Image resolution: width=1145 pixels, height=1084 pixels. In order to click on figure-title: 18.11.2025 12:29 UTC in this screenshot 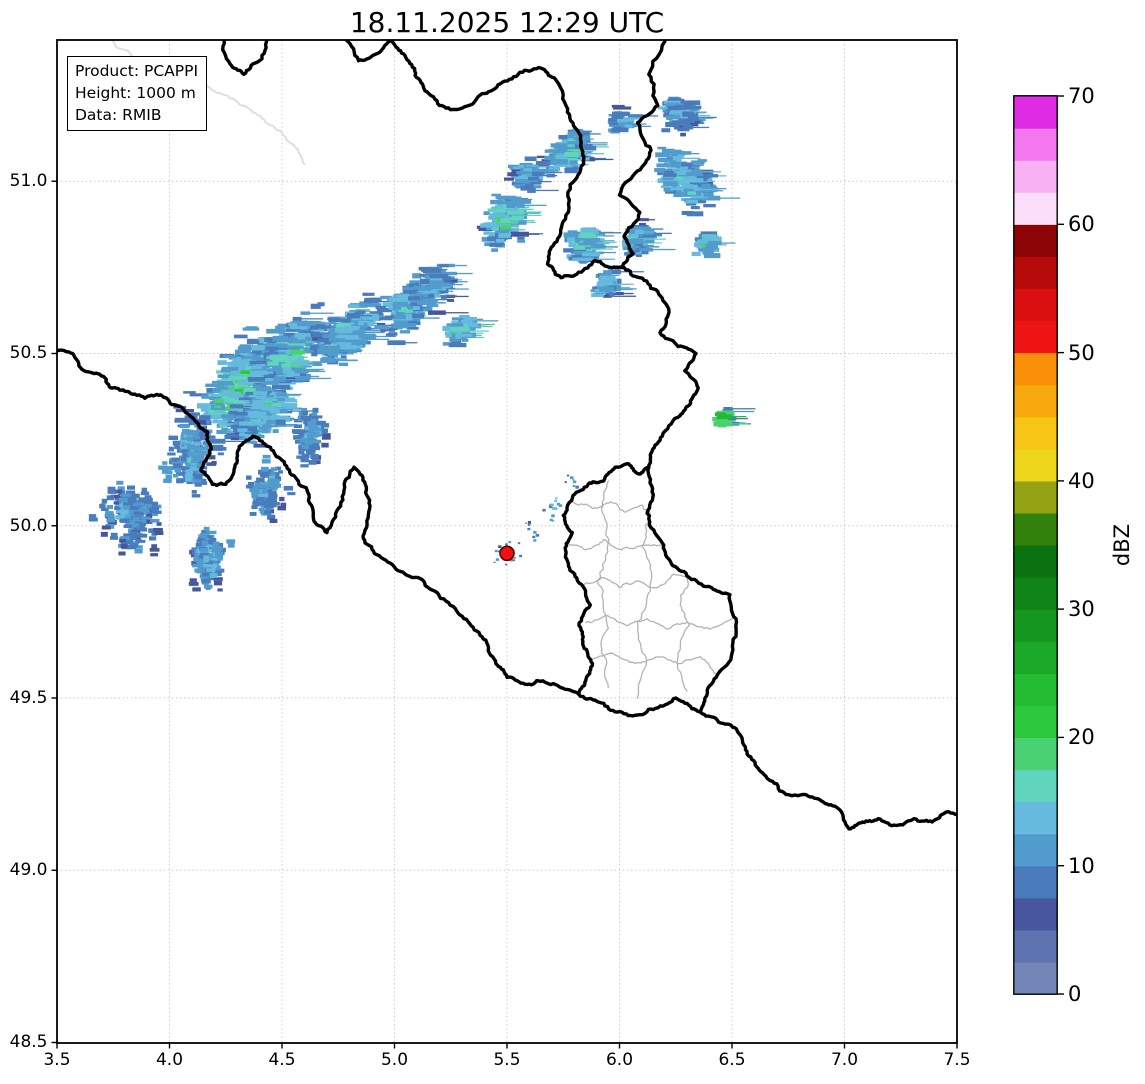, I will do `click(507, 22)`.